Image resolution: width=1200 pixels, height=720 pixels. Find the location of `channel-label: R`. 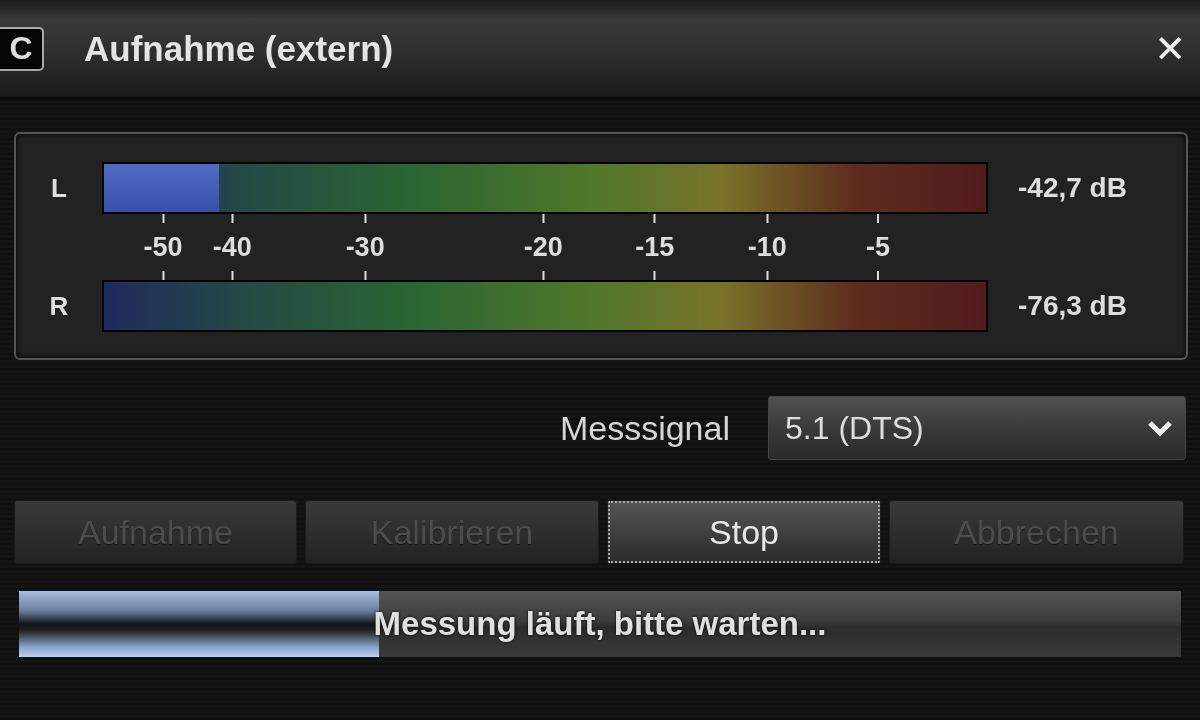

channel-label: R is located at coordinates (59, 306).